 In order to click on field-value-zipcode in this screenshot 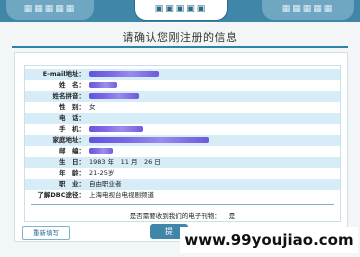, I will do `click(101, 151)`.